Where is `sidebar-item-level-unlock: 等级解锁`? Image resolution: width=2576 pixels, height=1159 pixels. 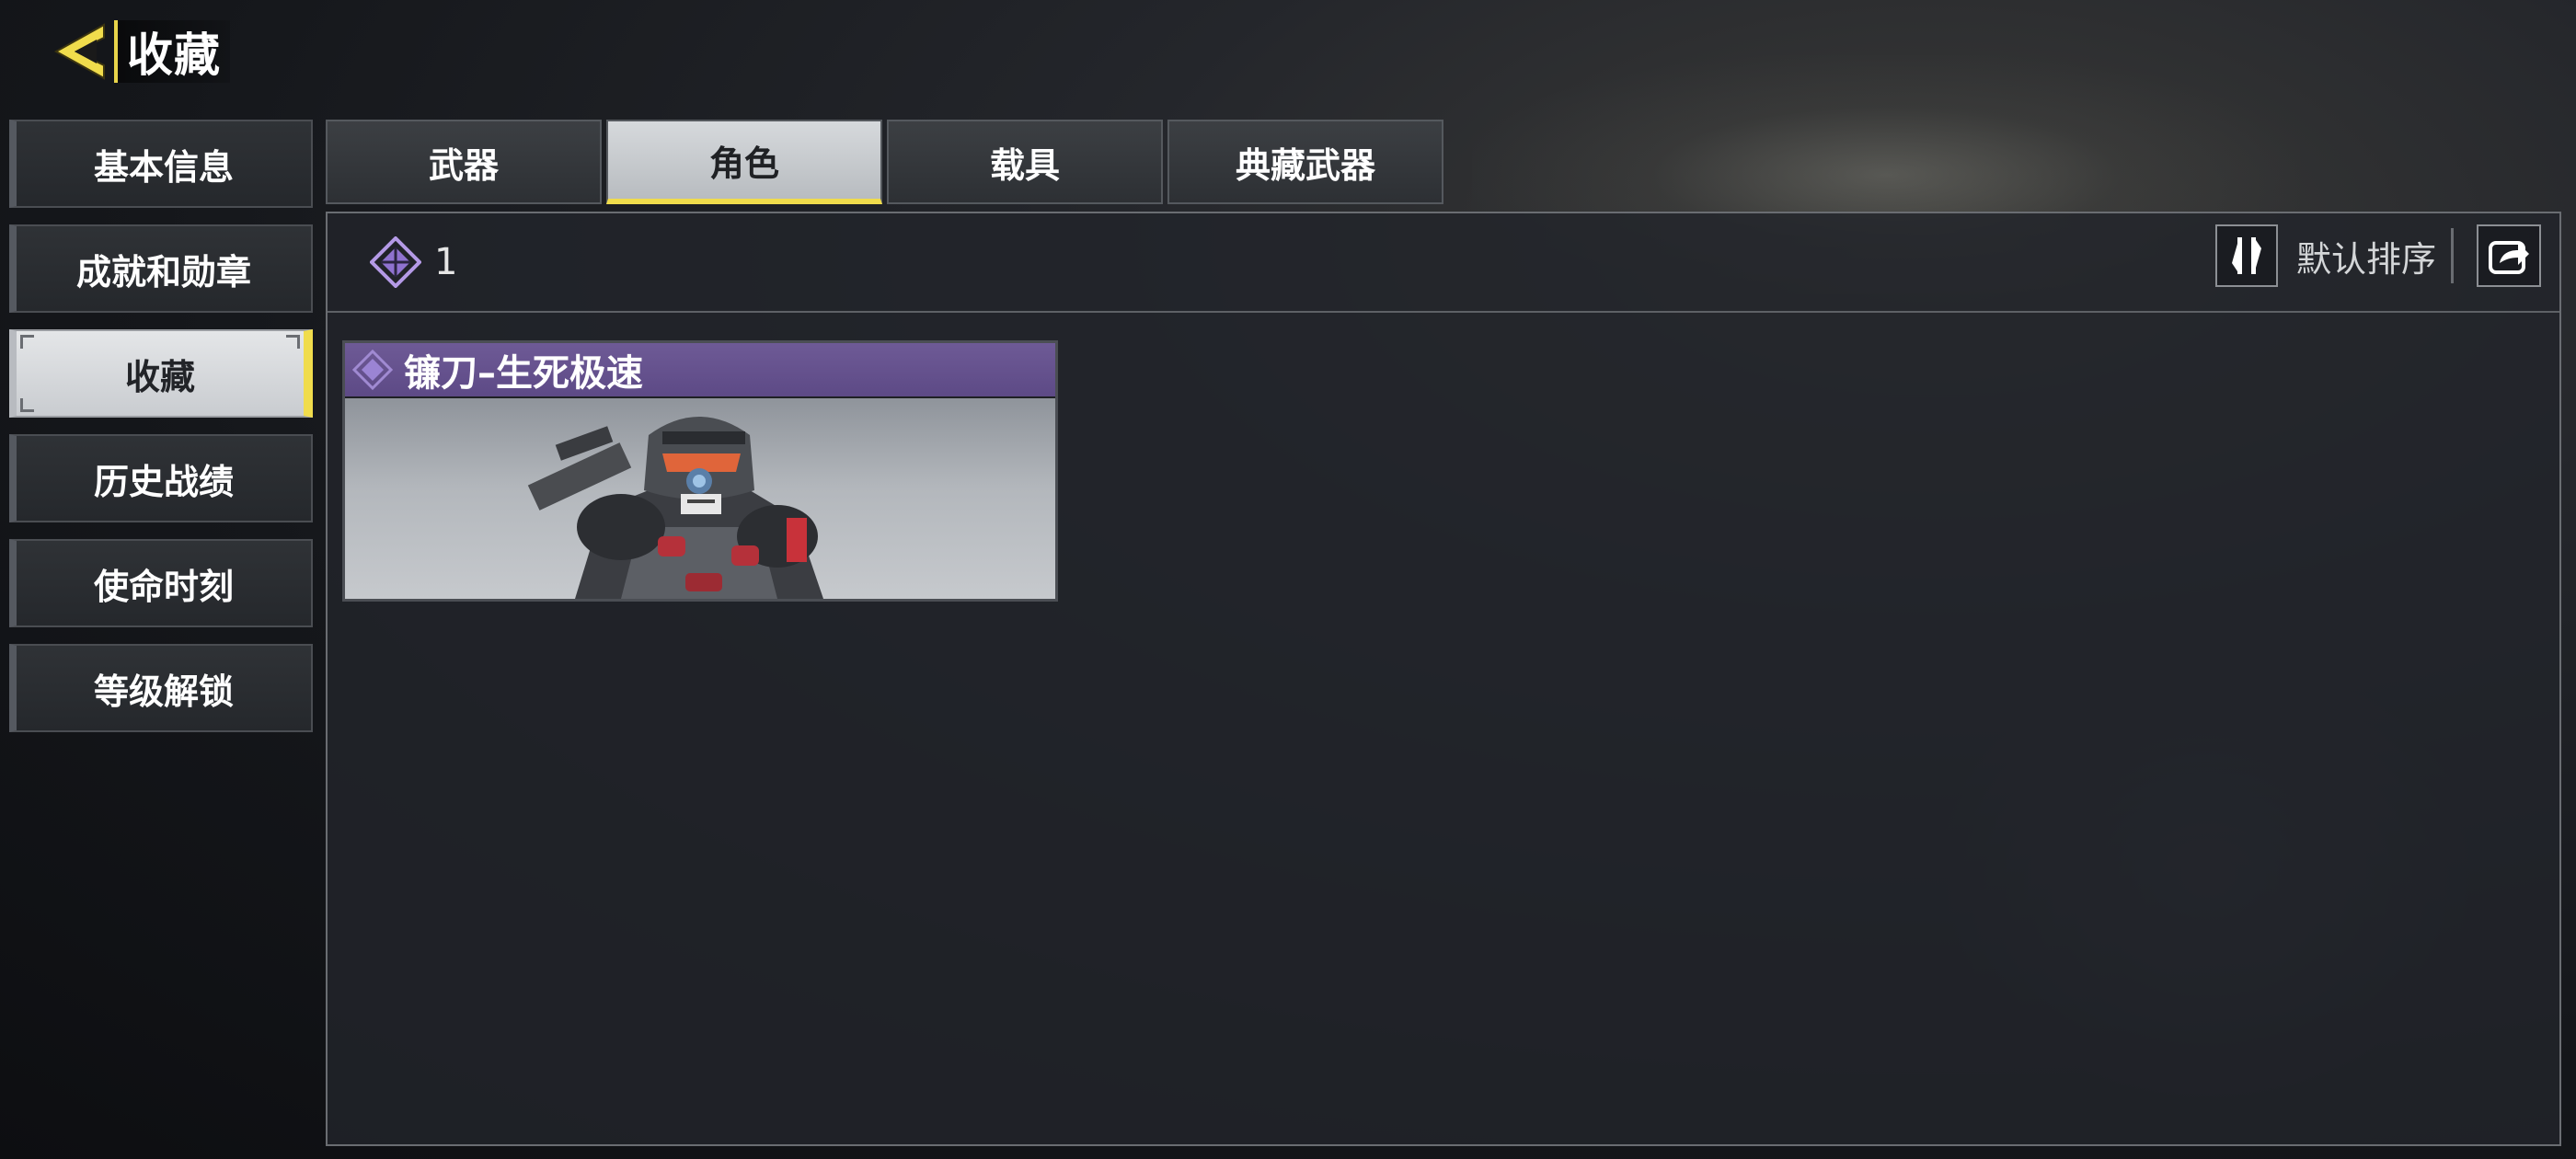 sidebar-item-level-unlock: 等级解锁 is located at coordinates (161, 688).